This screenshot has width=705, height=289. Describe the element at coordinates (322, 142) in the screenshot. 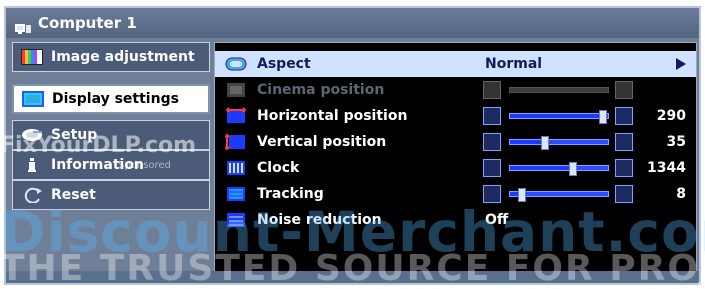

I see `row-label: Vertical position` at that location.